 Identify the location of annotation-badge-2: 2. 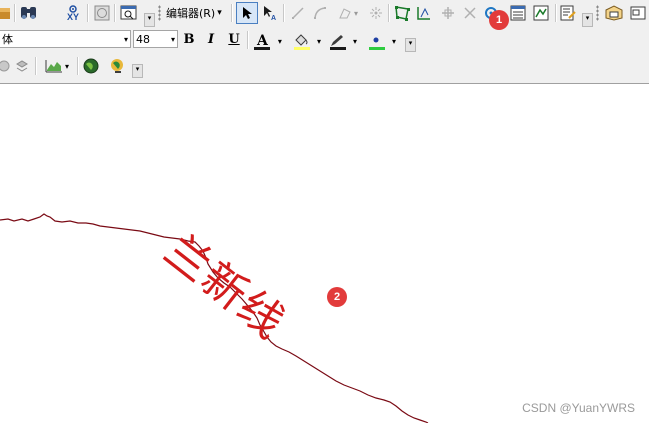
(337, 297).